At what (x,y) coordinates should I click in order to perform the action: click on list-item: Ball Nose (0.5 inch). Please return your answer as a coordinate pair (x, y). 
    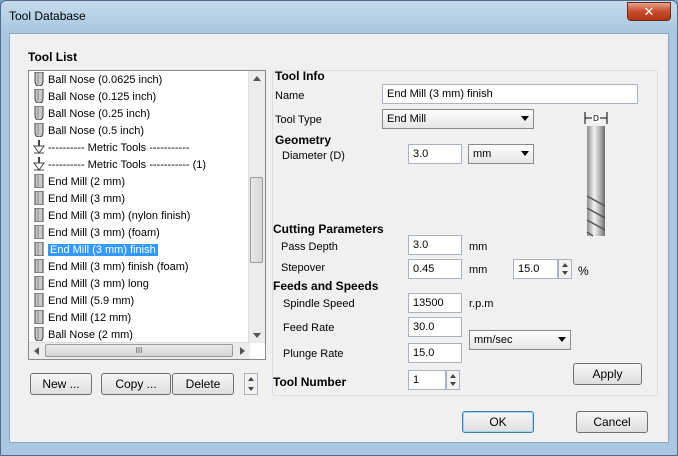
    Looking at the image, I should click on (88, 131).